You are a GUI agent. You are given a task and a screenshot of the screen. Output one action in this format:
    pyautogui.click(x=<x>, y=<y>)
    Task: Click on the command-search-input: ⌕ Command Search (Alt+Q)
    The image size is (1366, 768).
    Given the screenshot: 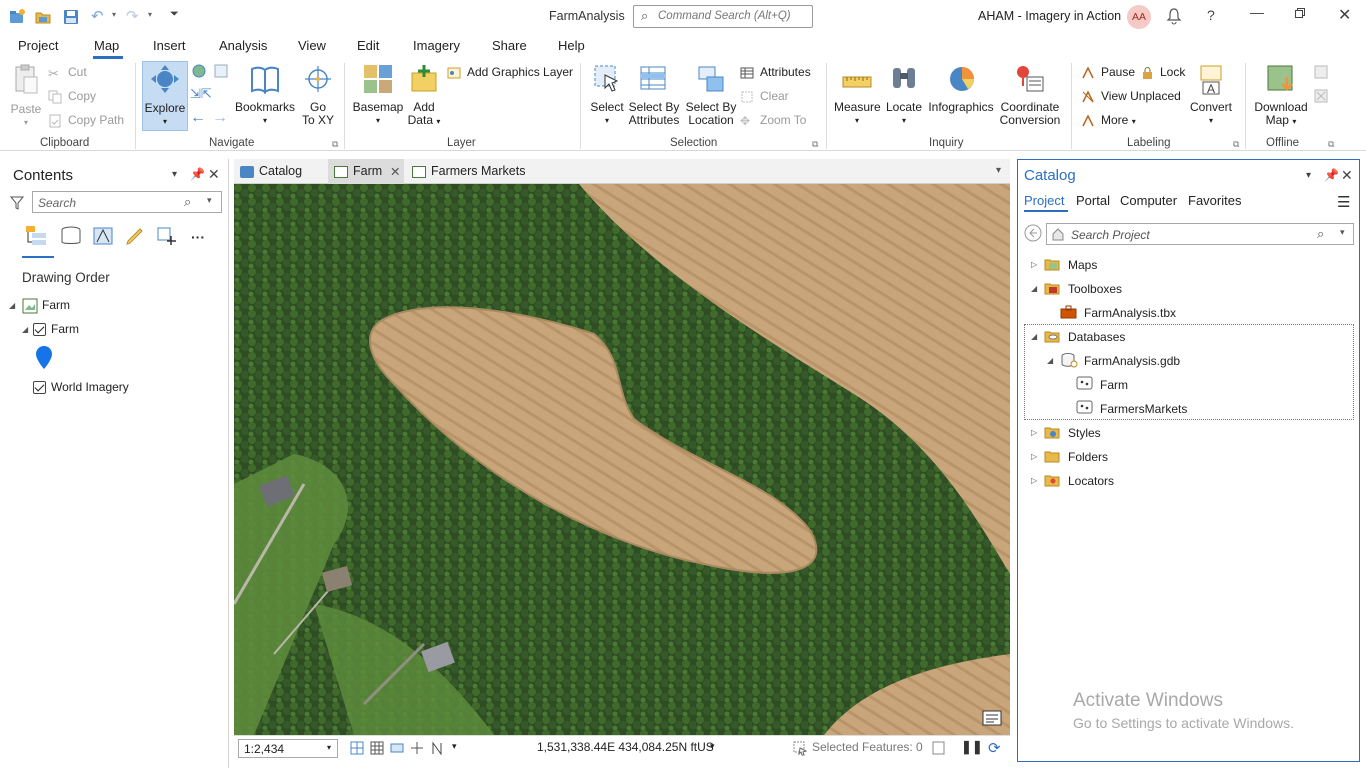 What is the action you would take?
    pyautogui.click(x=723, y=16)
    